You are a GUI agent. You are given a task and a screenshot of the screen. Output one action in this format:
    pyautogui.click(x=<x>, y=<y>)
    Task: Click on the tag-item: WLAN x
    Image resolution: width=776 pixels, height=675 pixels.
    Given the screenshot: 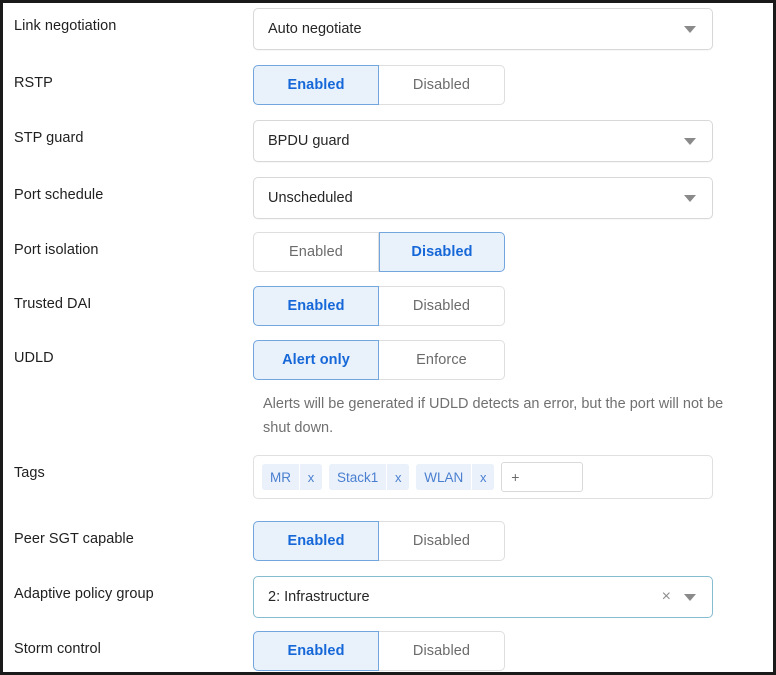 What is the action you would take?
    pyautogui.click(x=455, y=477)
    